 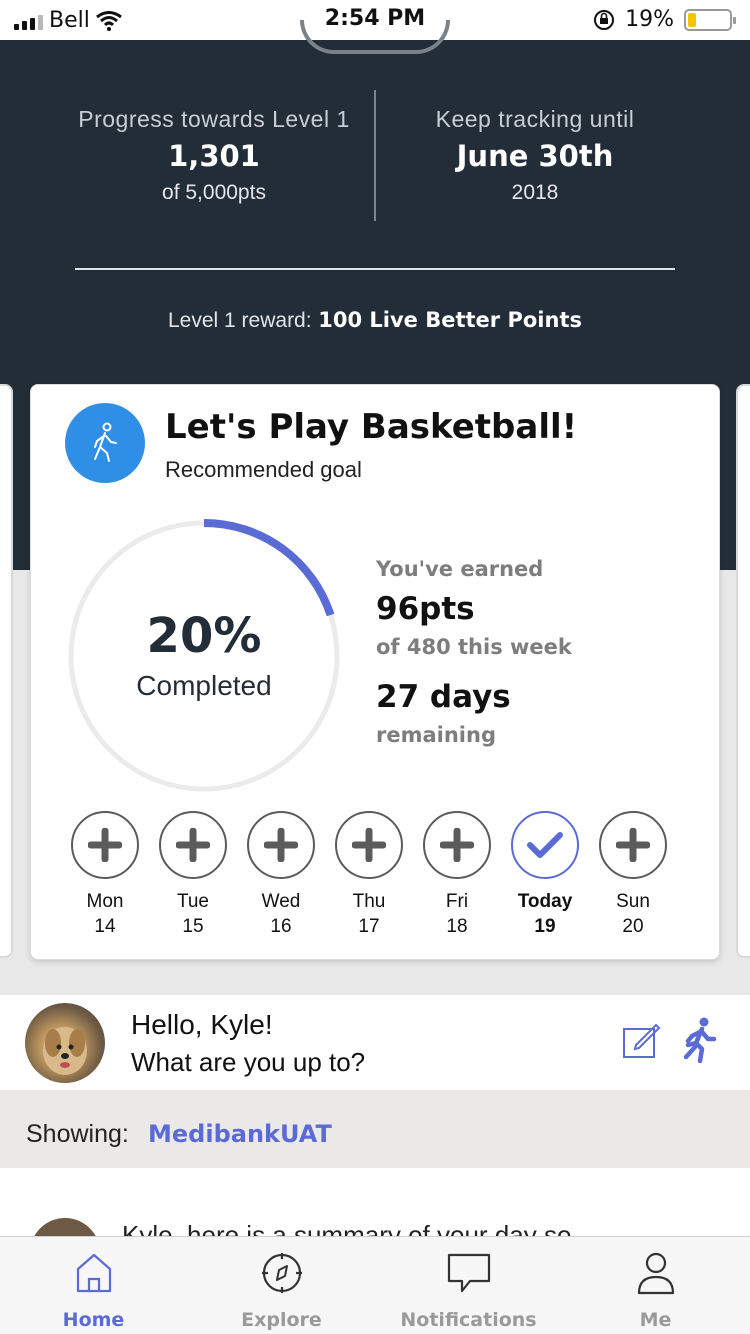 I want to click on compass-icon, so click(x=281, y=1273).